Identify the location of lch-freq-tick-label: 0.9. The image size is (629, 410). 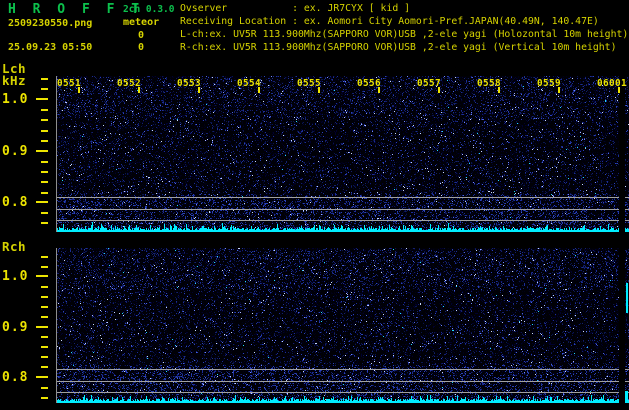
(15, 151).